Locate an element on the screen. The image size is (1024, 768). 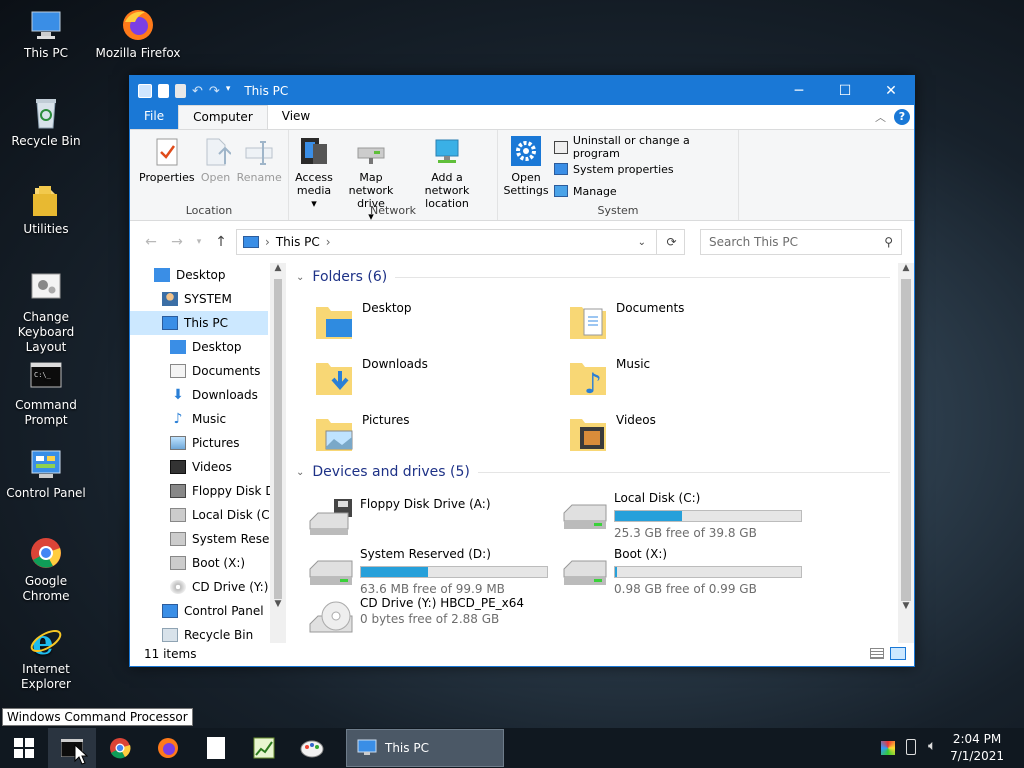
desktop-icon-recycle-bin: Recycle Bin is located at coordinates (46, 122).